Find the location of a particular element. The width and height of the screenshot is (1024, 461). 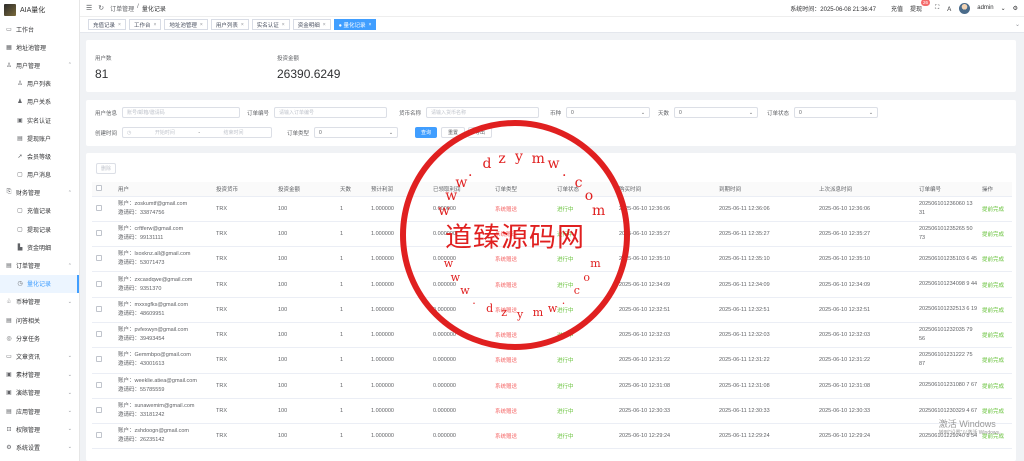

recharge-link: 充值 is located at coordinates (897, 8).